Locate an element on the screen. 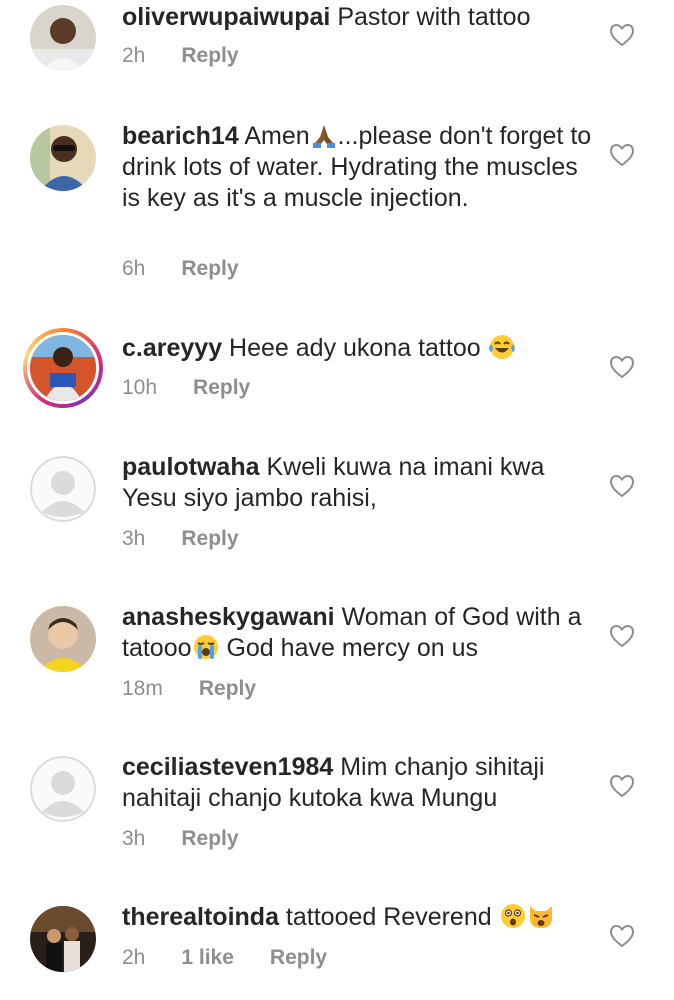 Image resolution: width=674 pixels, height=1000 pixels. comment-timestamp: 6h is located at coordinates (134, 268).